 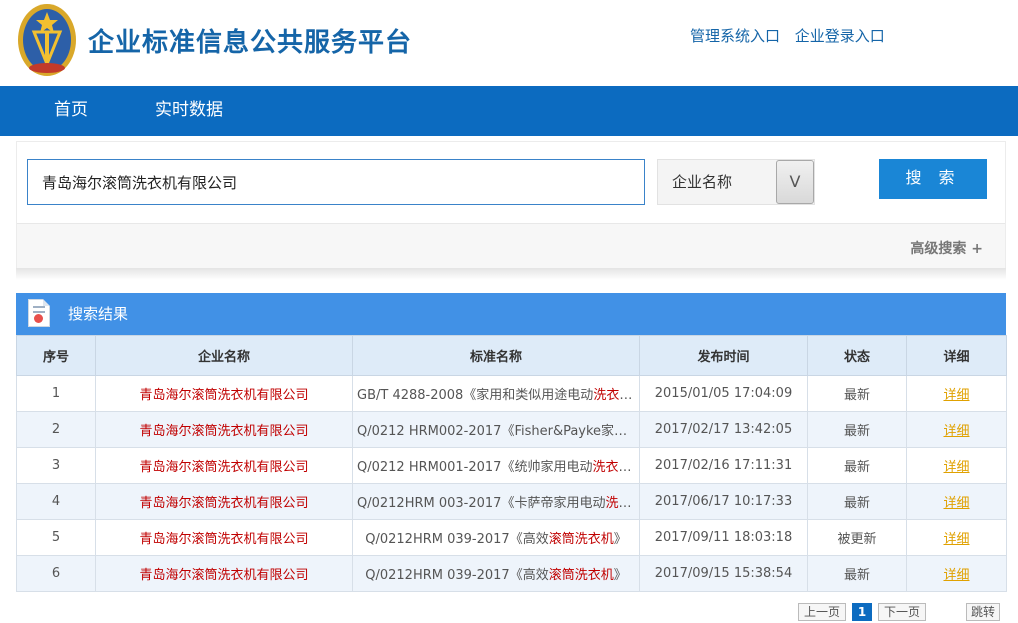 I want to click on row-publish-time: 2015/01/05 17:04:09, so click(x=723, y=393).